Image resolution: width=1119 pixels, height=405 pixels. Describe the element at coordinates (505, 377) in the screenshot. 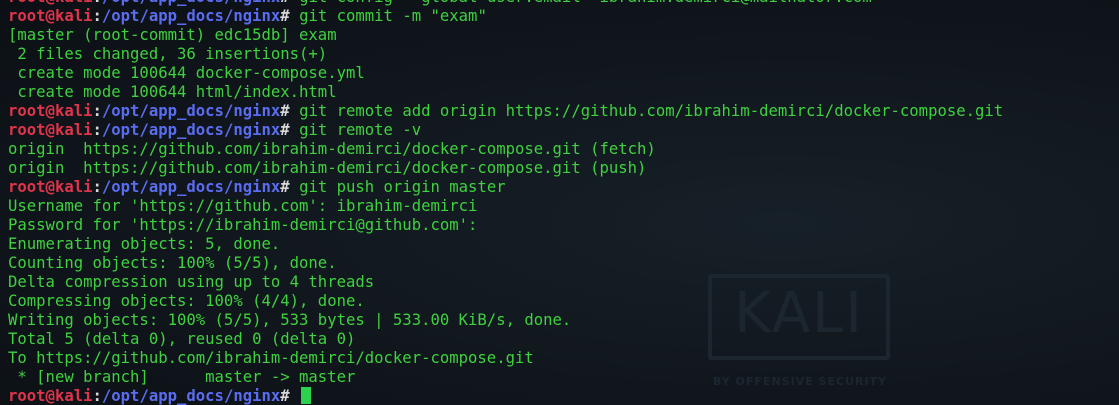

I see `output-line: * [new branch] master -> master` at that location.